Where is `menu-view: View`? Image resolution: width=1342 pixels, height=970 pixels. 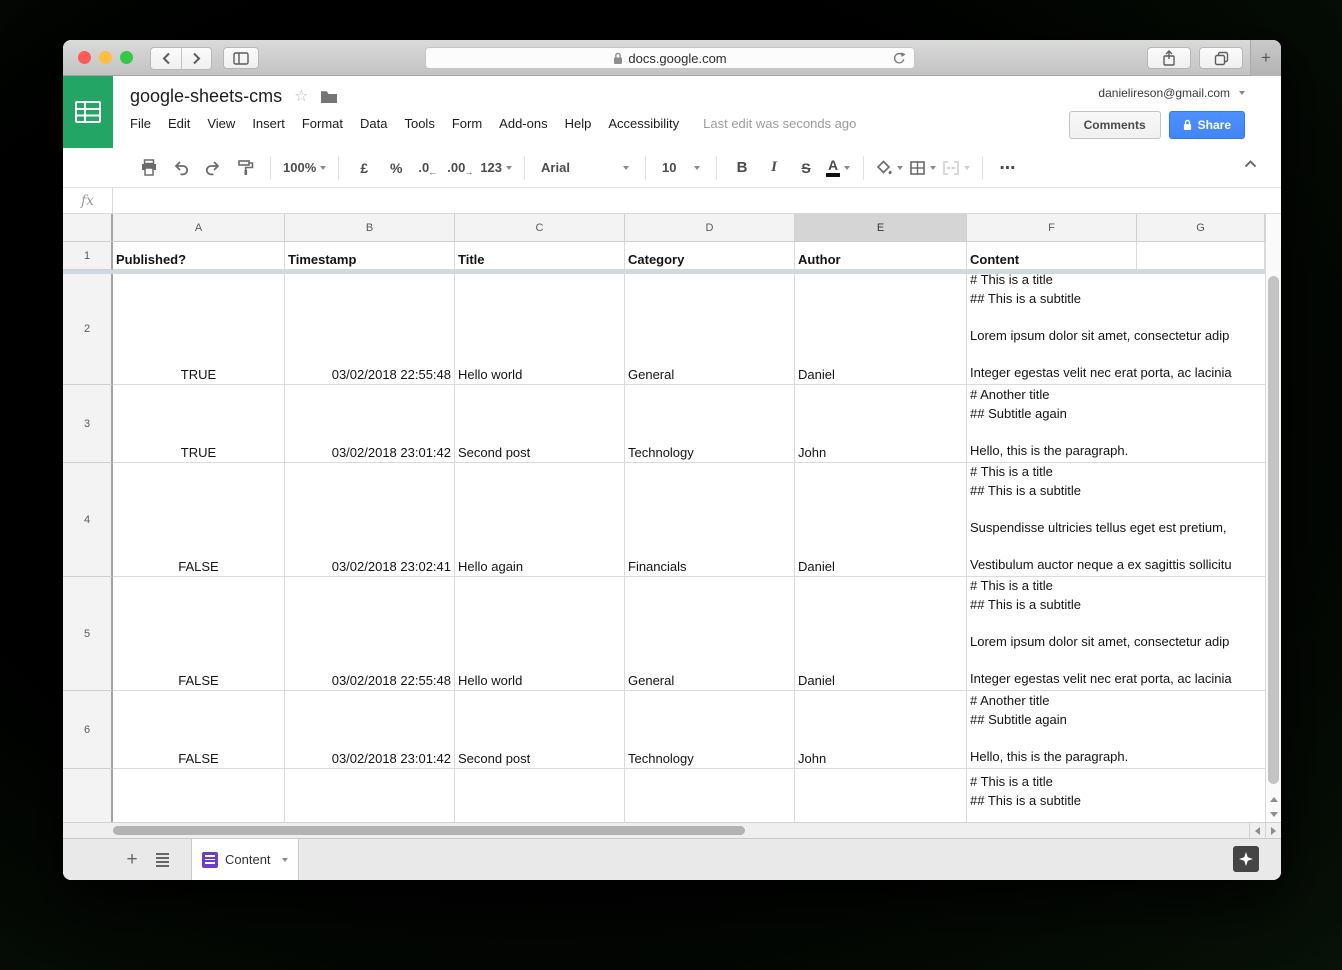
menu-view: View is located at coordinates (221, 123).